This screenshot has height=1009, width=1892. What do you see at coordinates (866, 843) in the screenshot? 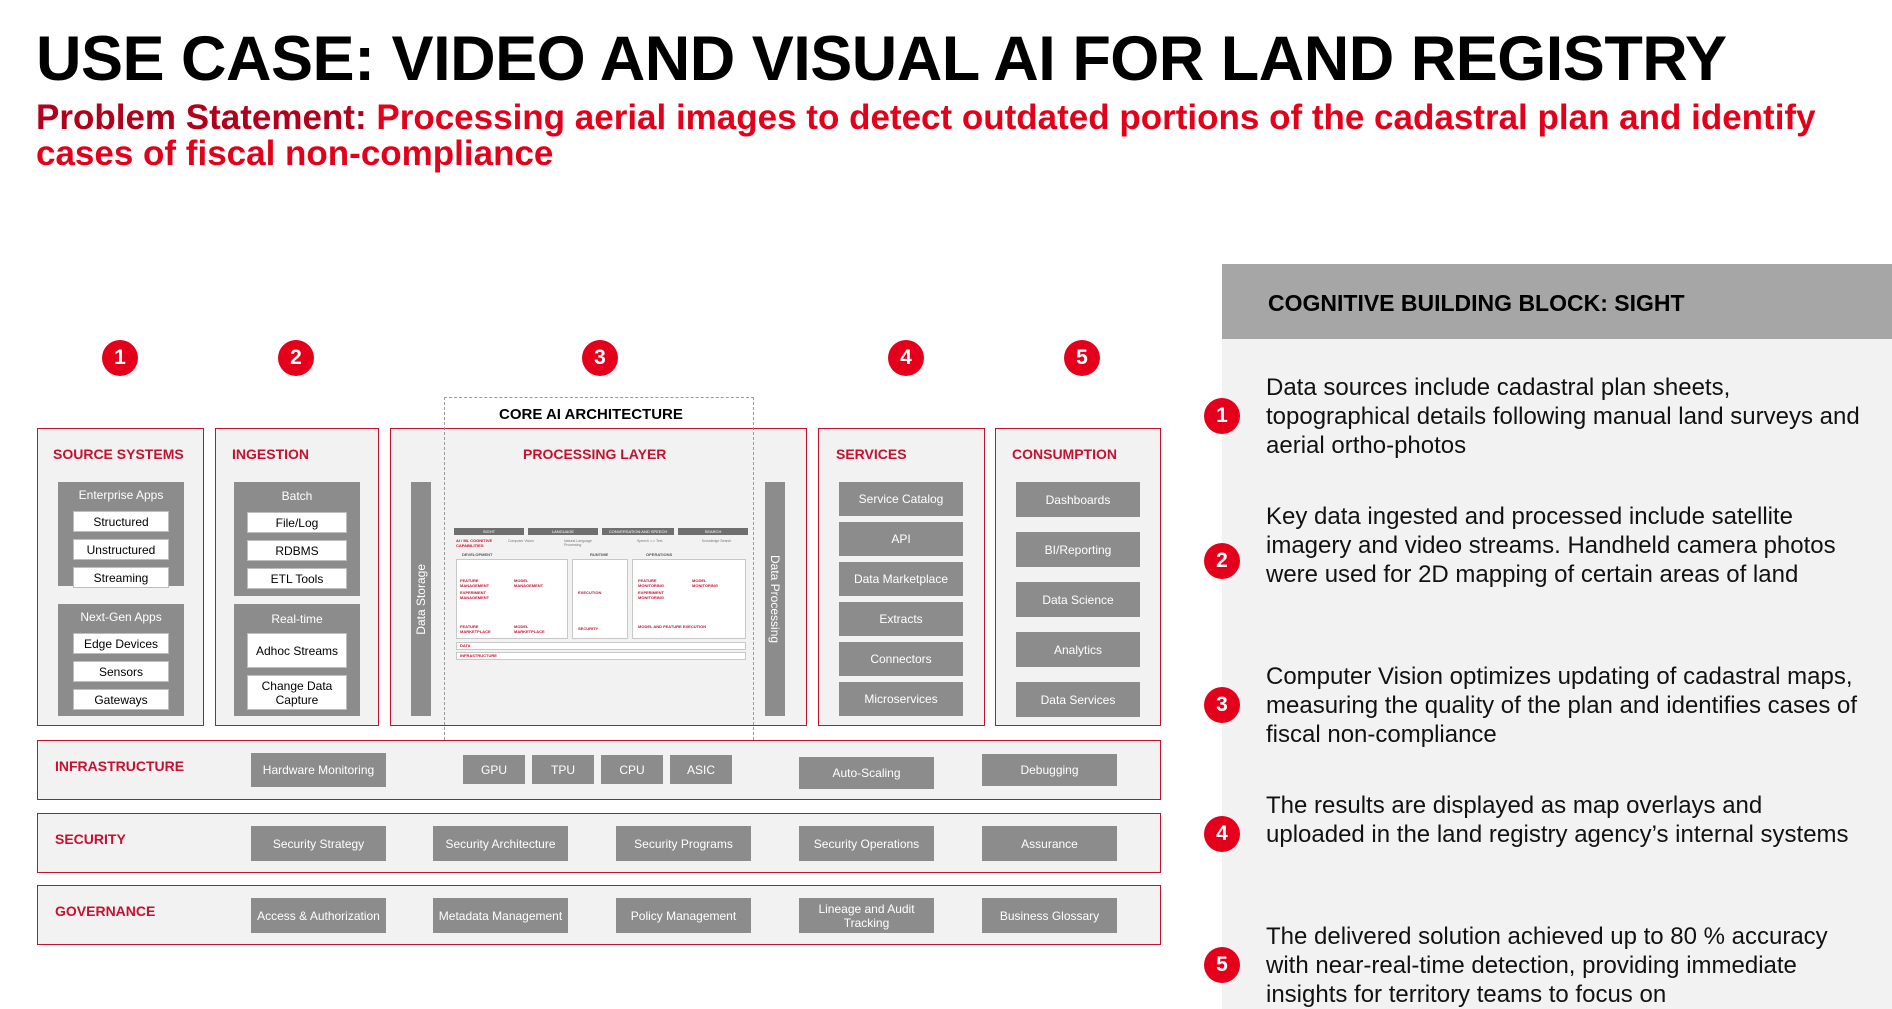
I see `security-operations-box: Security Operations` at bounding box center [866, 843].